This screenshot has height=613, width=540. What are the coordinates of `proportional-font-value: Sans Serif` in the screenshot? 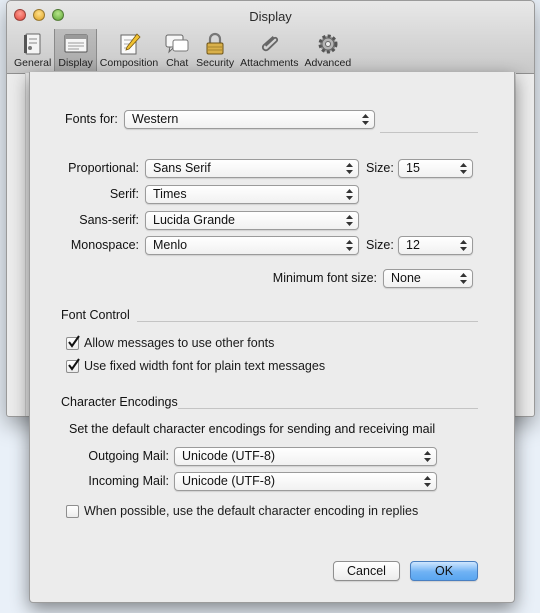 It's located at (182, 168).